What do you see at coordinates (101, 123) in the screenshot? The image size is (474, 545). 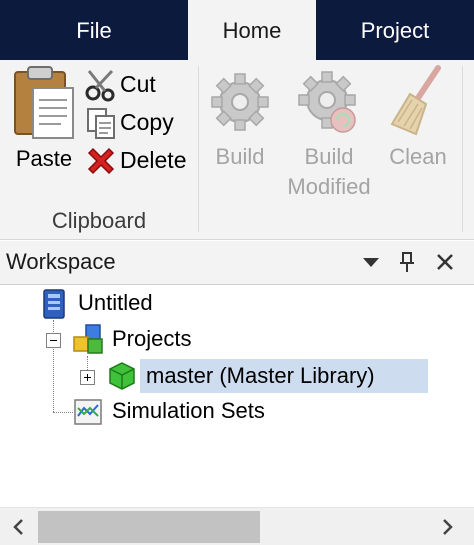 I see `copy-icon` at bounding box center [101, 123].